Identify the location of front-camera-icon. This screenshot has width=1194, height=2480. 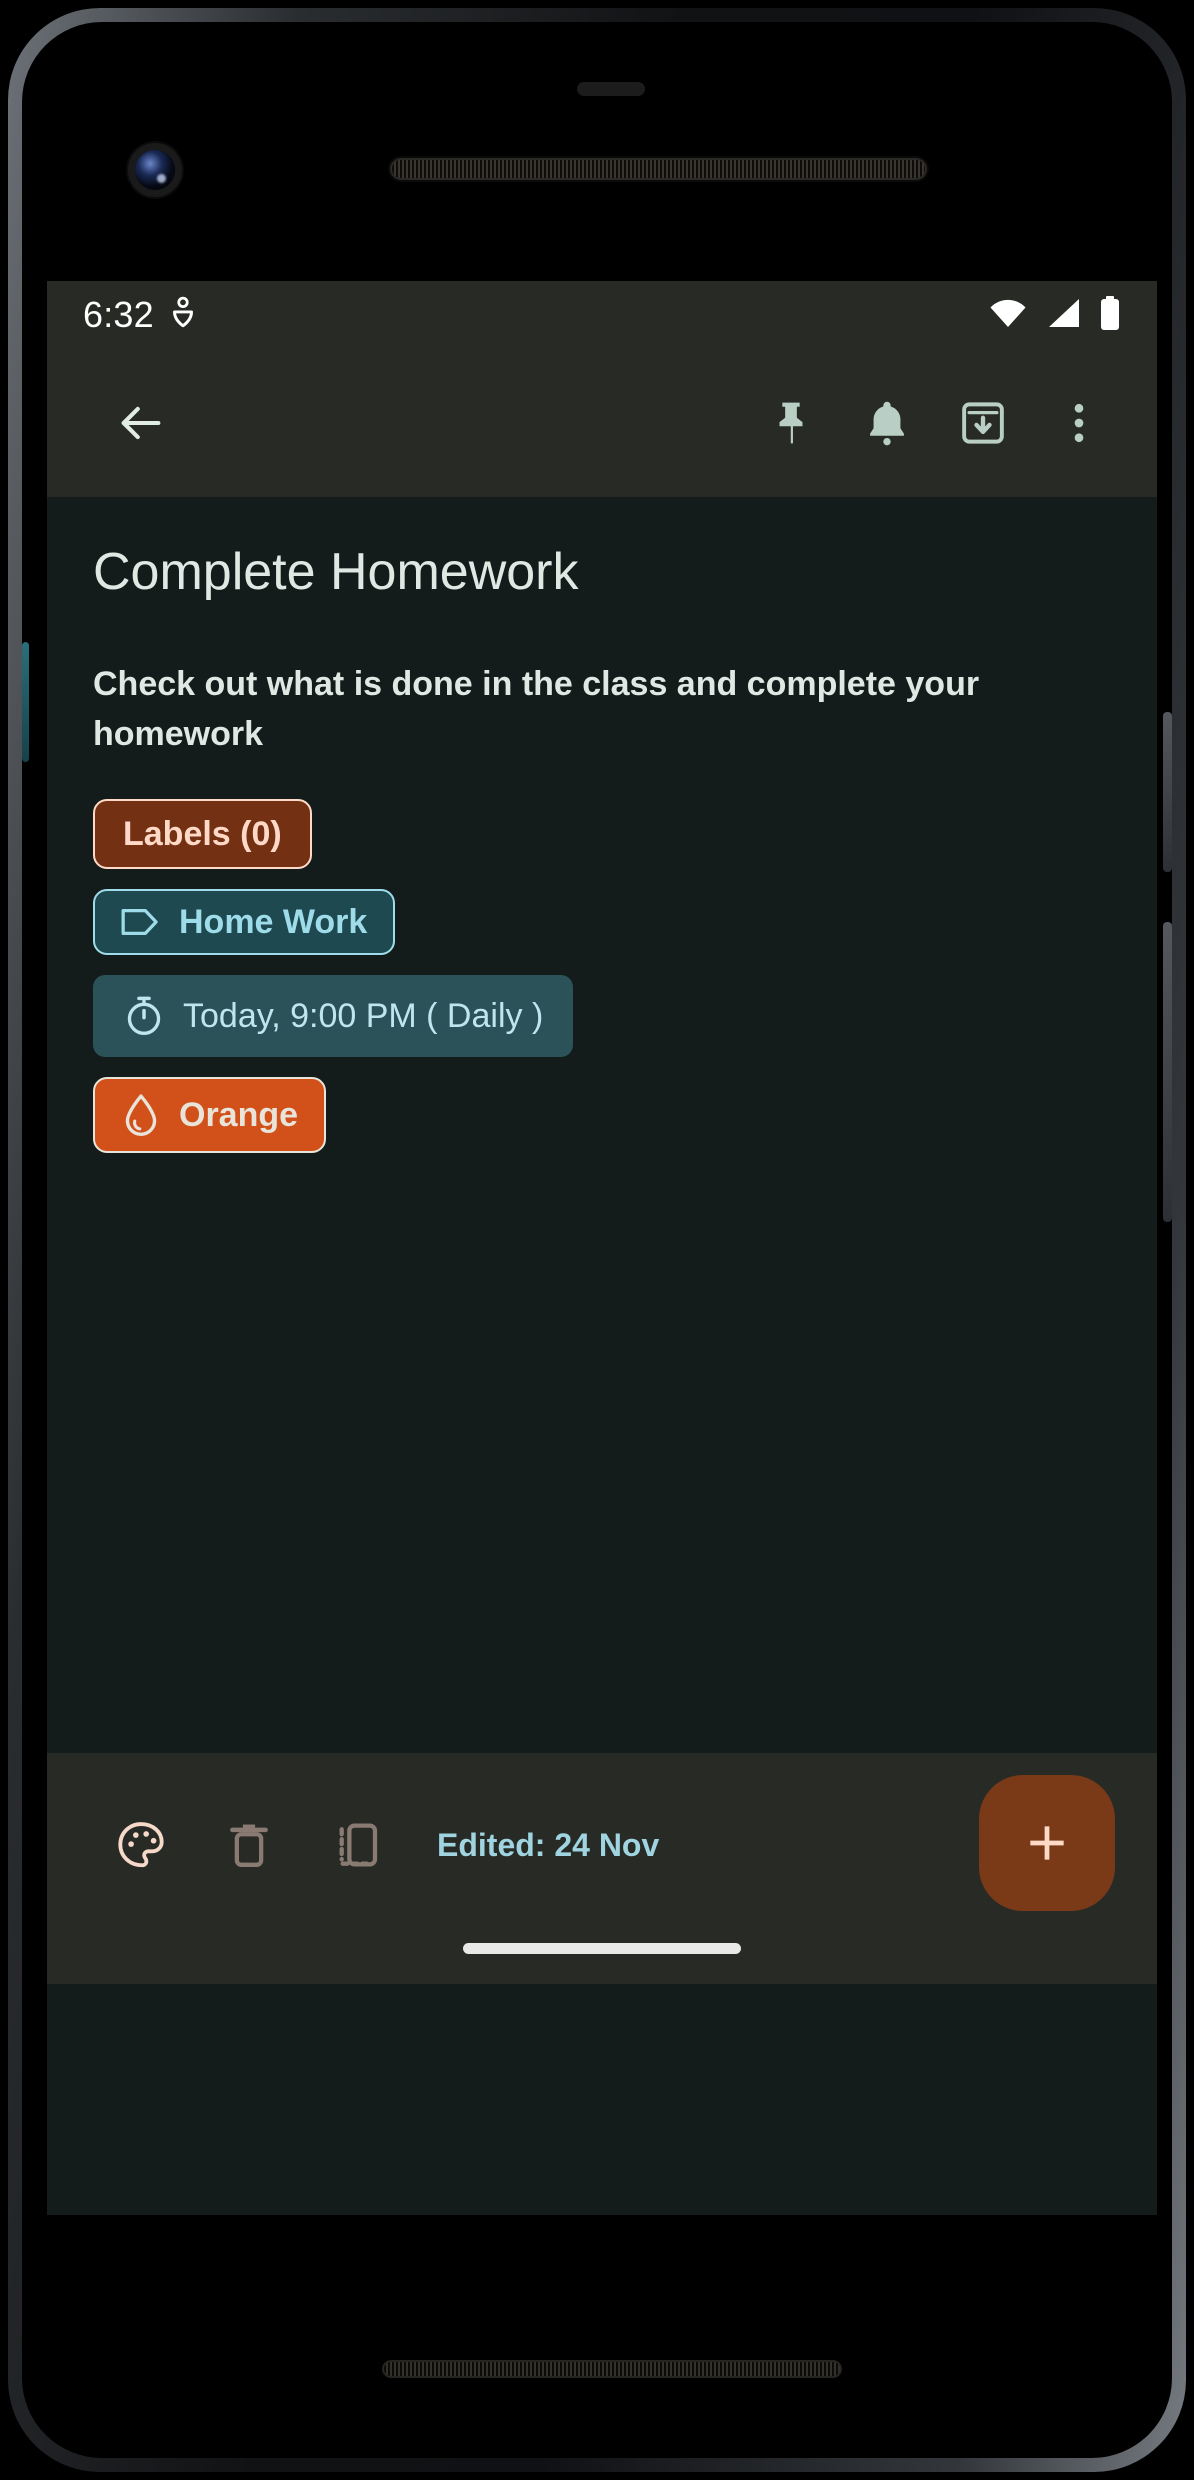
(155, 170).